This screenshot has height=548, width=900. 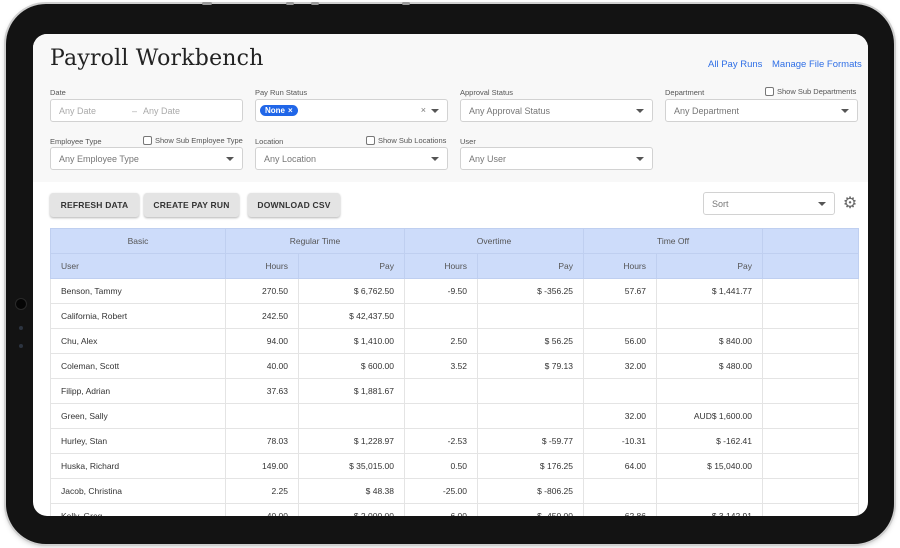 I want to click on status-chip-label: None, so click(x=275, y=110).